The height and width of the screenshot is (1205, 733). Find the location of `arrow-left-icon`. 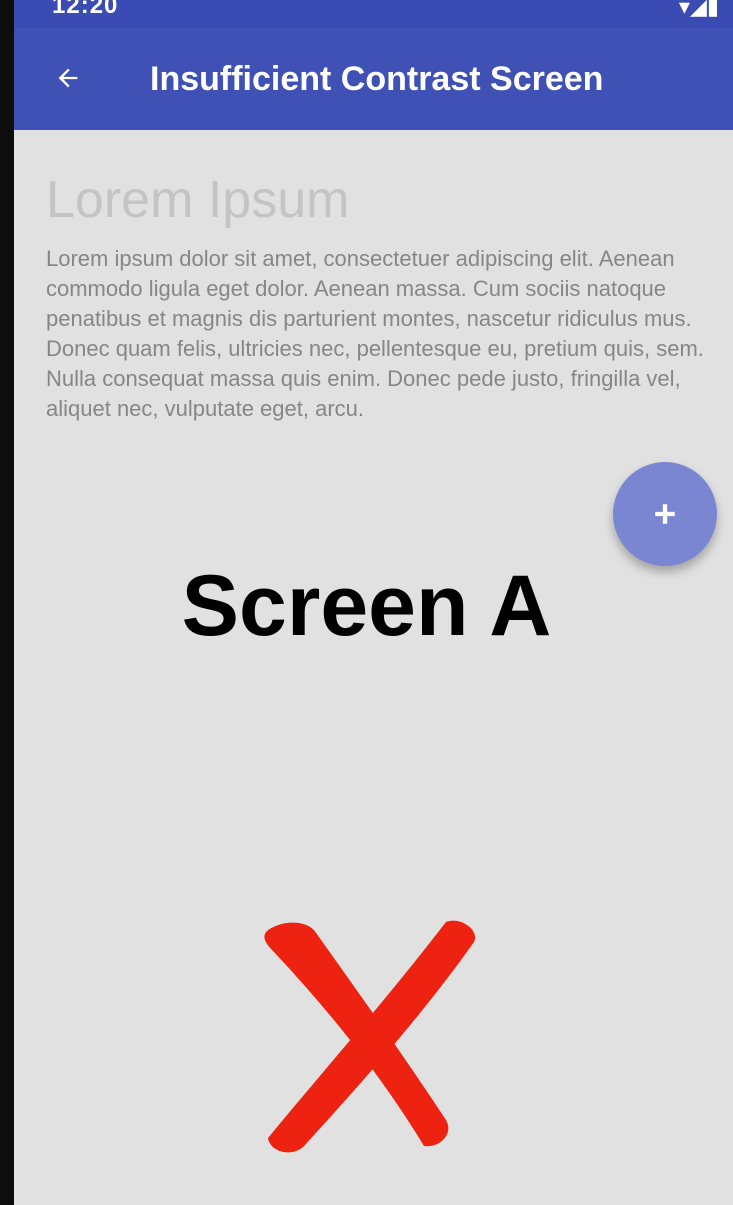

arrow-left-icon is located at coordinates (68, 78).